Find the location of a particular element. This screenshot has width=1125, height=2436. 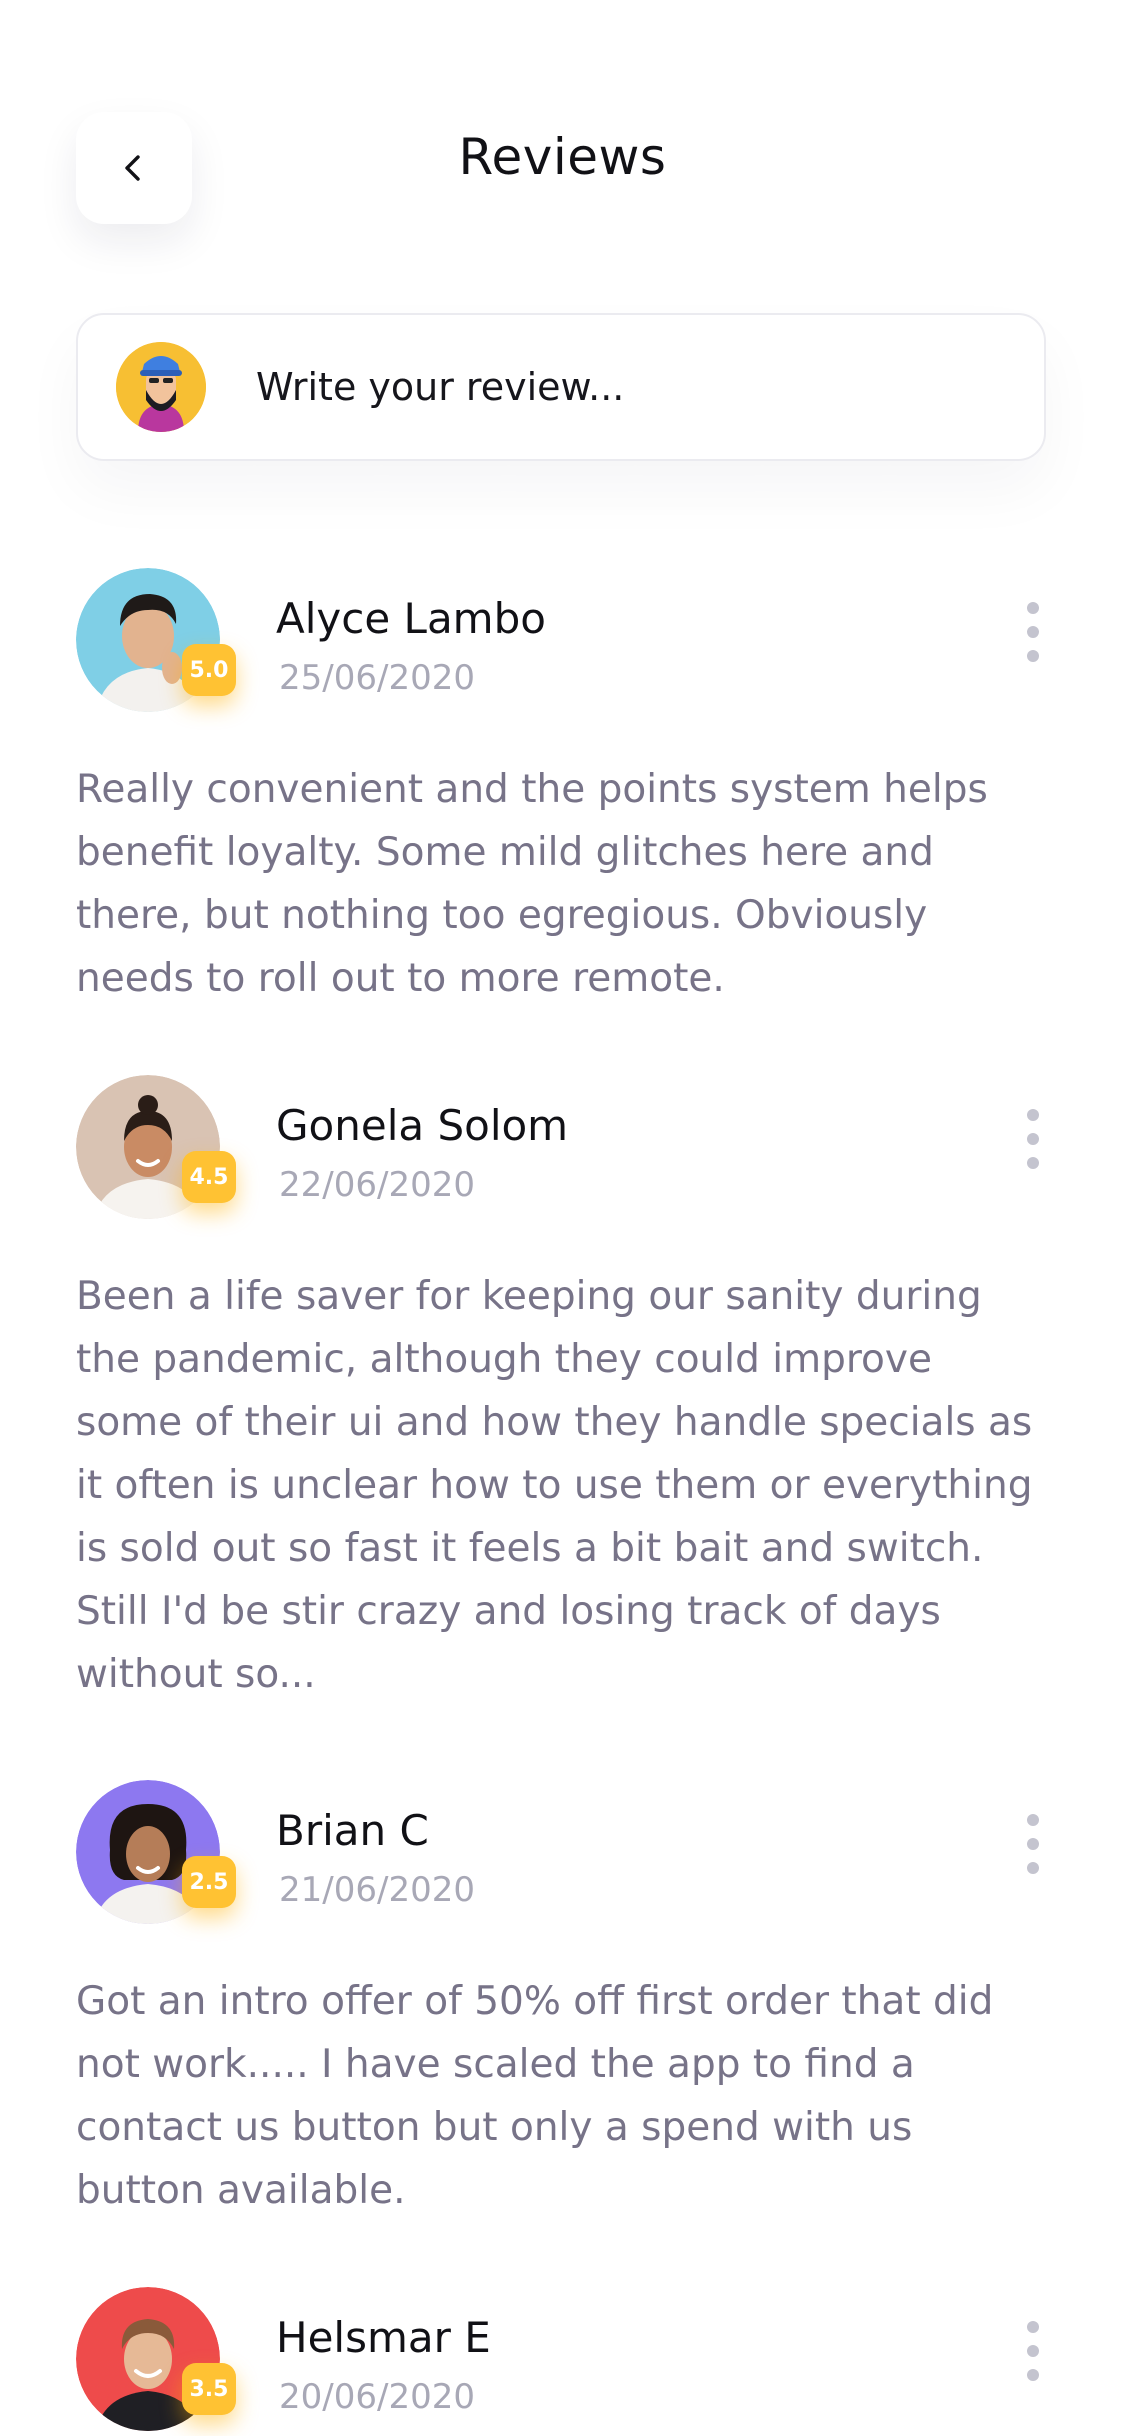

review-date: 25/06/2020 is located at coordinates (377, 678).